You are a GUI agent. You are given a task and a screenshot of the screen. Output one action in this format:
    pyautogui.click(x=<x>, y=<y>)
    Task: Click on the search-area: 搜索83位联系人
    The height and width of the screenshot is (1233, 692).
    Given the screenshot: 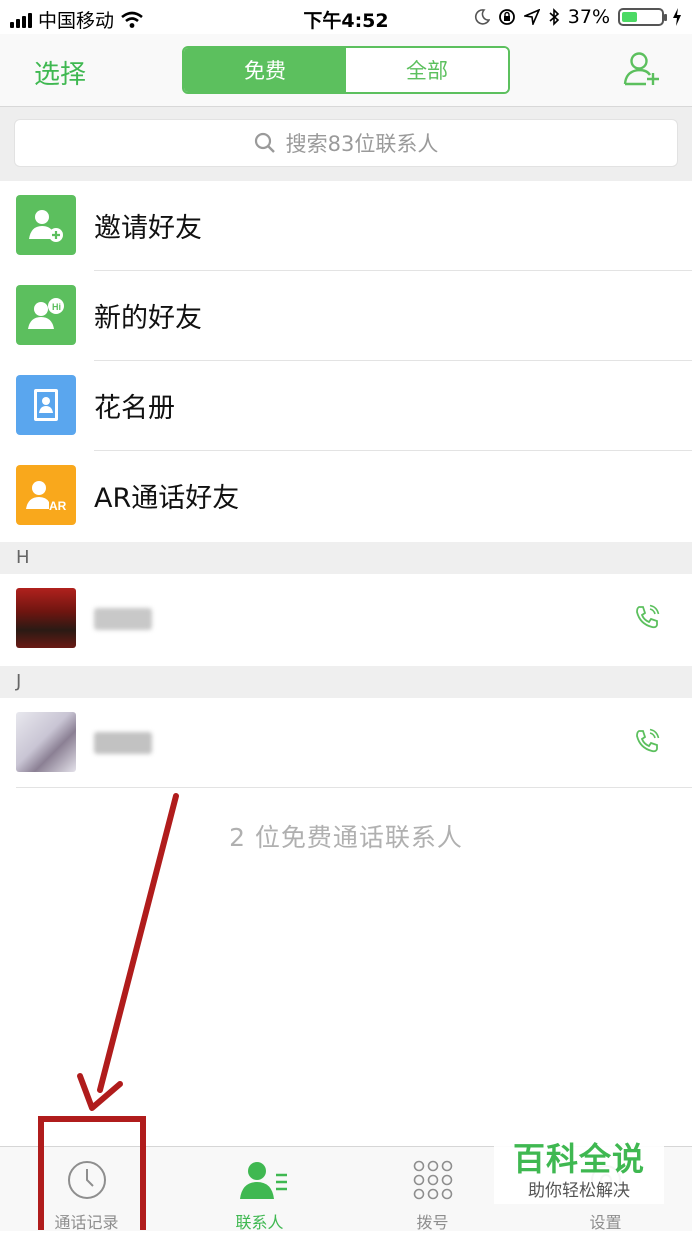 What is the action you would take?
    pyautogui.click(x=346, y=144)
    